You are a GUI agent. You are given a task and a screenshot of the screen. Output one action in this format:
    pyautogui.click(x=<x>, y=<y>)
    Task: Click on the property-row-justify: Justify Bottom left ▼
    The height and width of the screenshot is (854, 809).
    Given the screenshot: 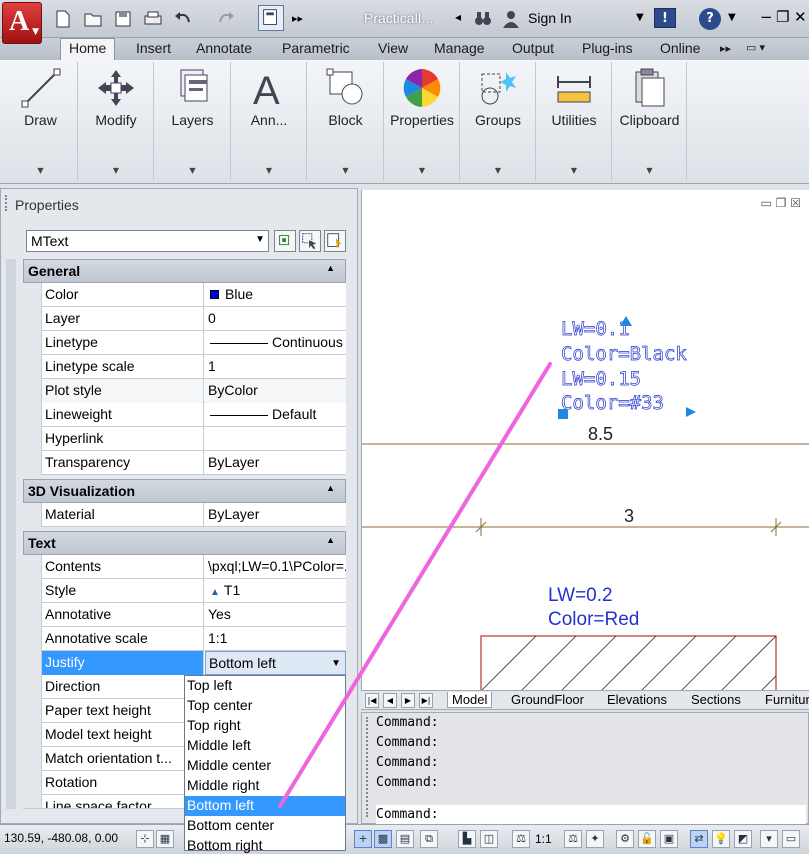 What is the action you would take?
    pyautogui.click(x=184, y=663)
    